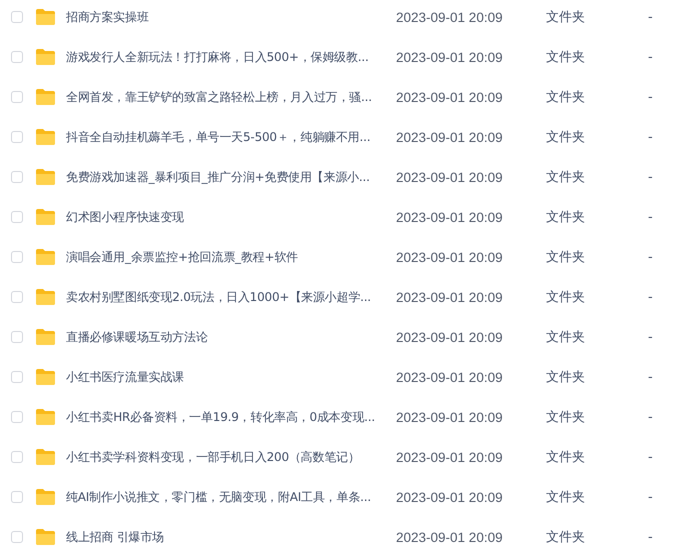  What do you see at coordinates (231, 537) in the screenshot?
I see `file-name: 线上招商 引爆市场` at bounding box center [231, 537].